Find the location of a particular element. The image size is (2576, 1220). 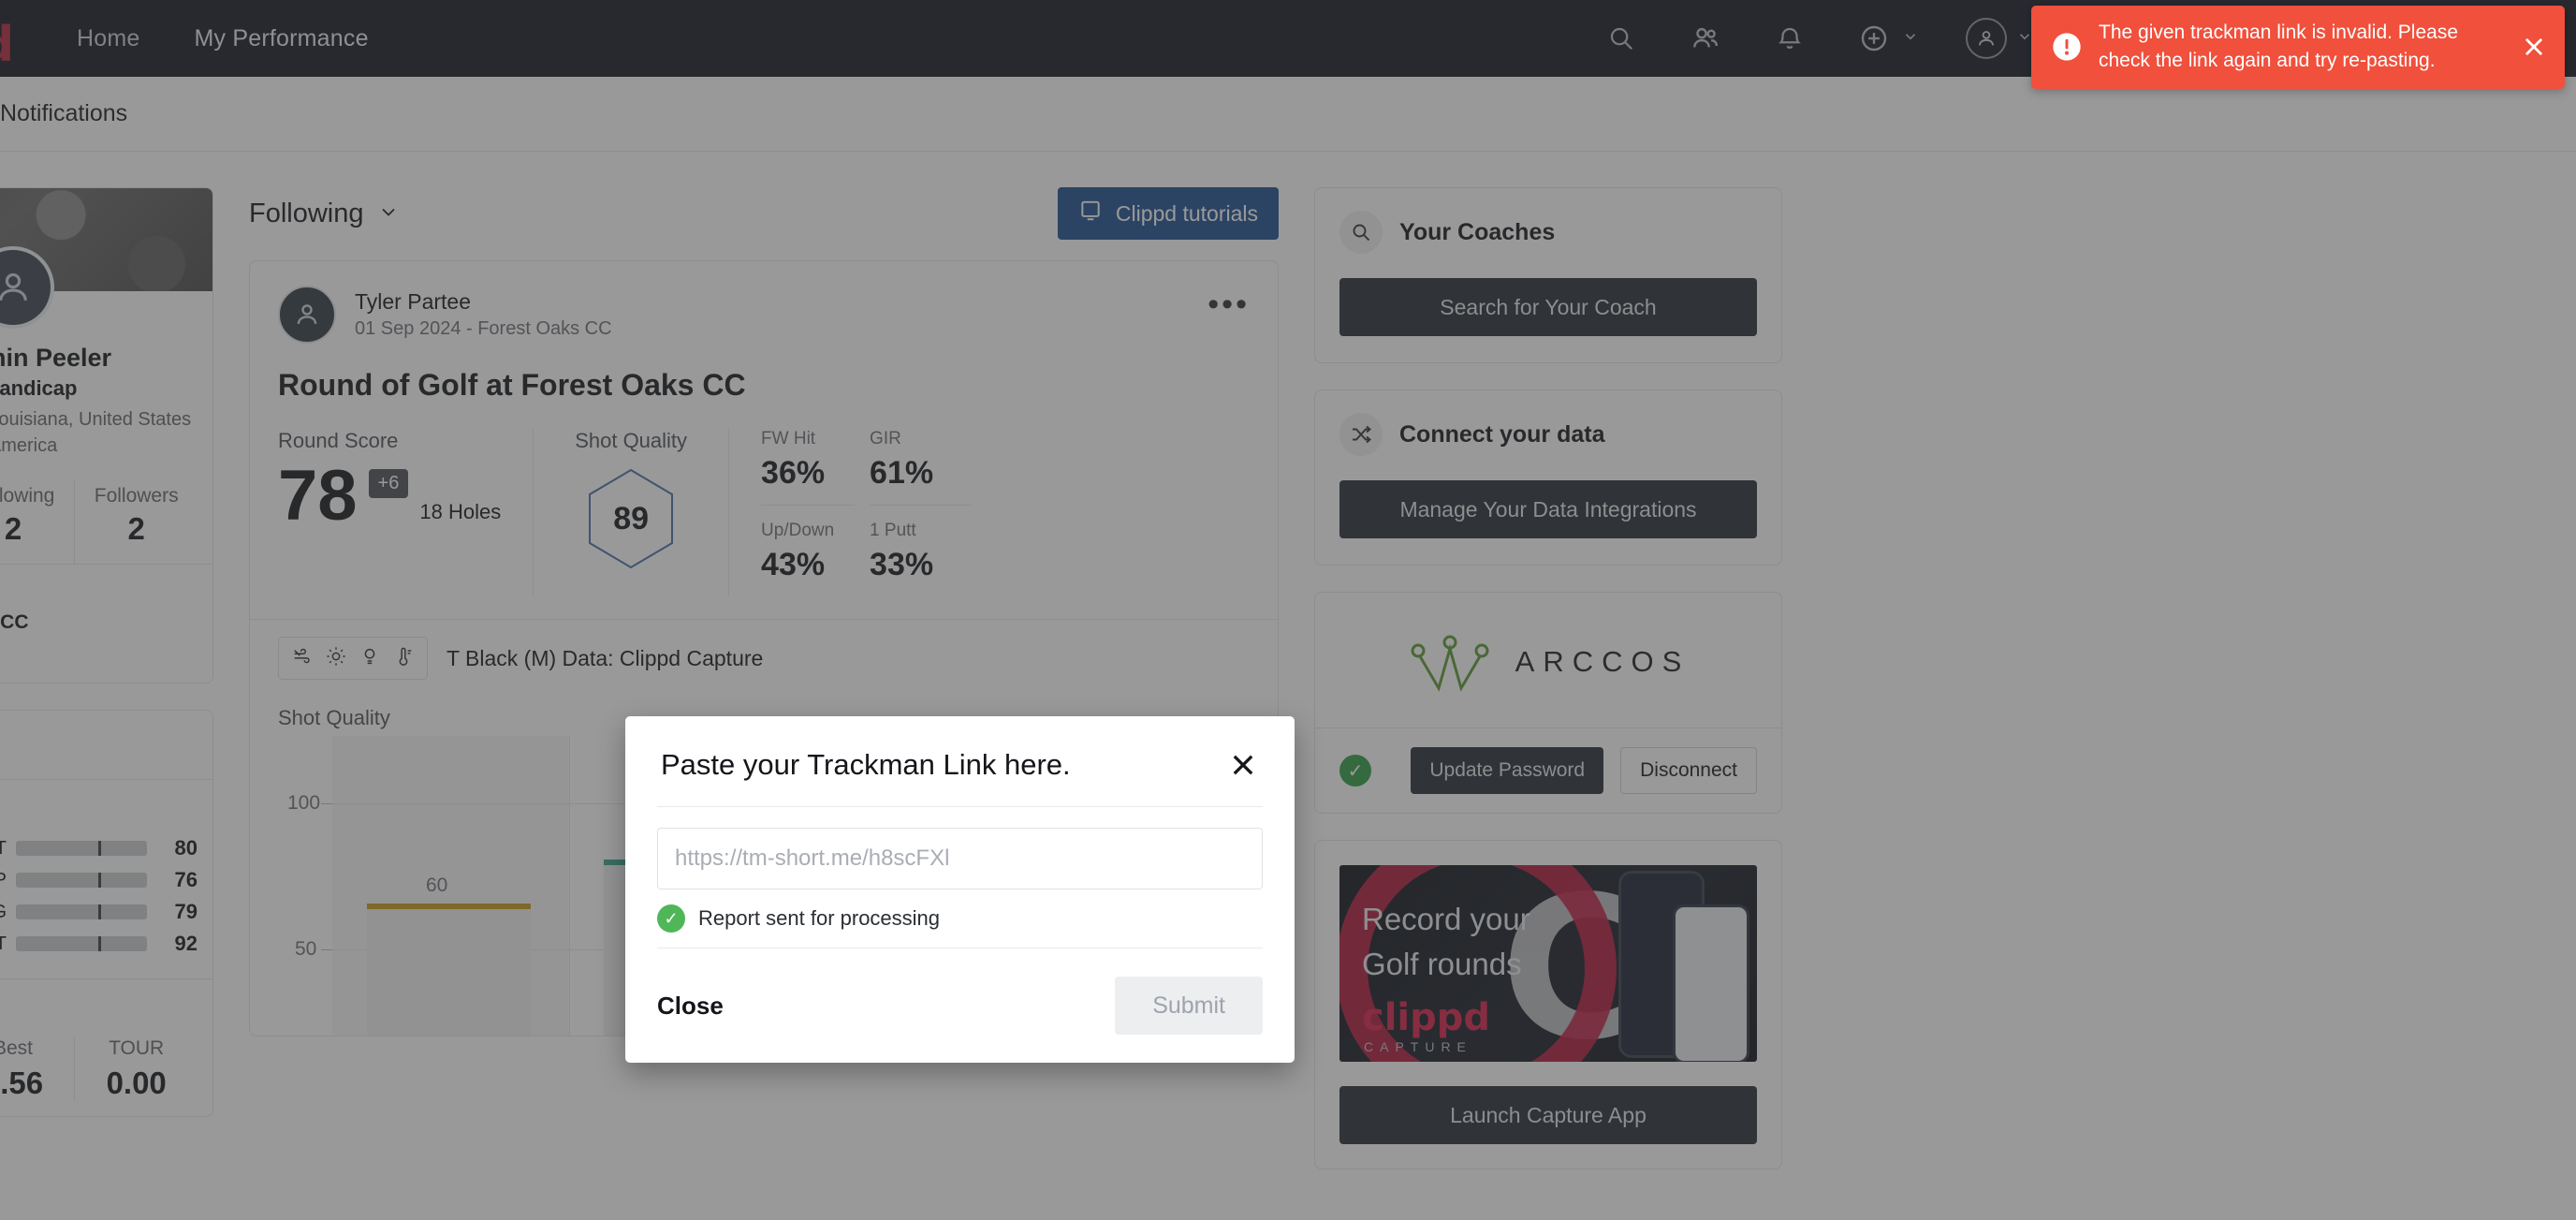

modal-submit-button: Submit is located at coordinates (1189, 1006).